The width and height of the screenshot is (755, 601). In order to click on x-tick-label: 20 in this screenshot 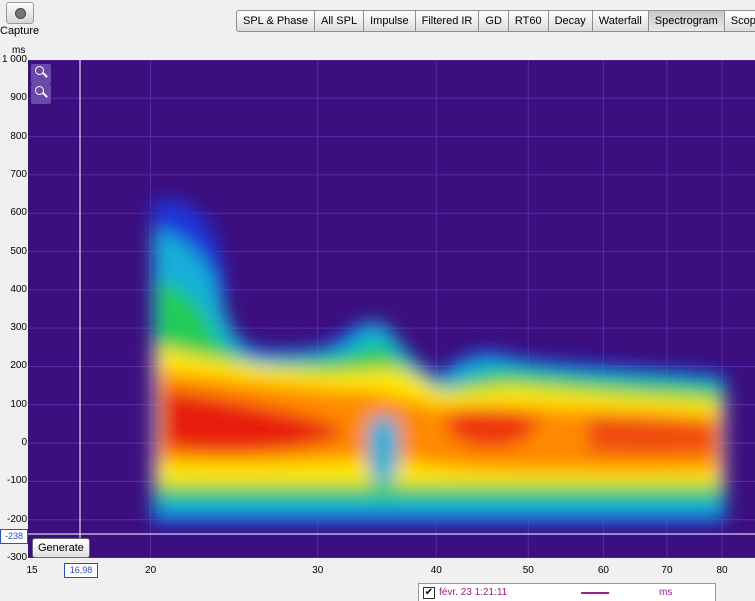, I will do `click(151, 570)`.